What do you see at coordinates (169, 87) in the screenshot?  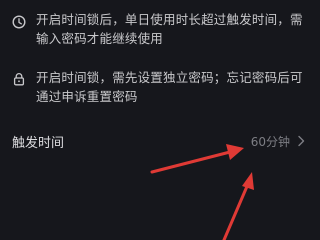 I see `info-text-password: 开启时间锁，需先设置独立密码；忘记密码后可通过申诉重置密码` at bounding box center [169, 87].